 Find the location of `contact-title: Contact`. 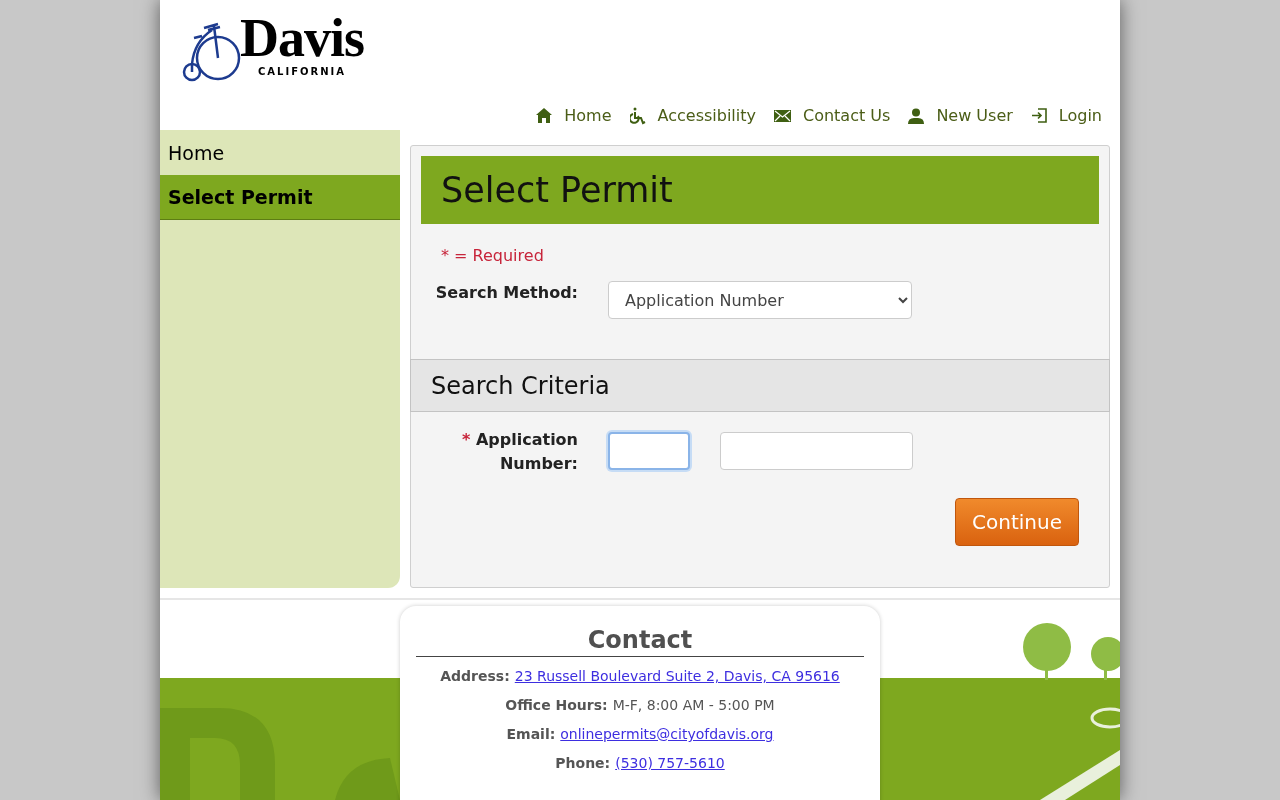

contact-title: Contact is located at coordinates (640, 641).